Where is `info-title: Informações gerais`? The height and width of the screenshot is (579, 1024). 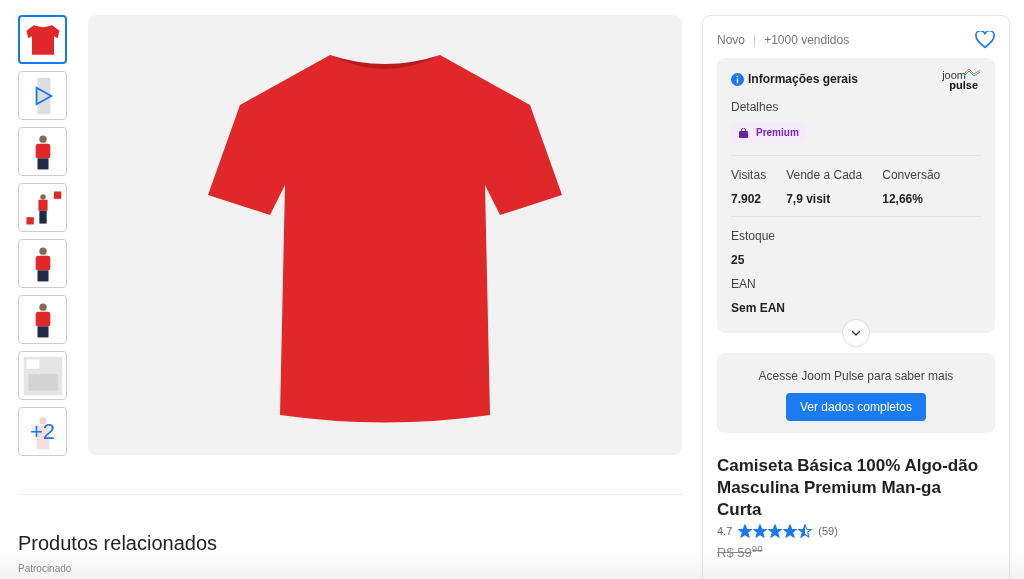
info-title: Informações gerais is located at coordinates (803, 79).